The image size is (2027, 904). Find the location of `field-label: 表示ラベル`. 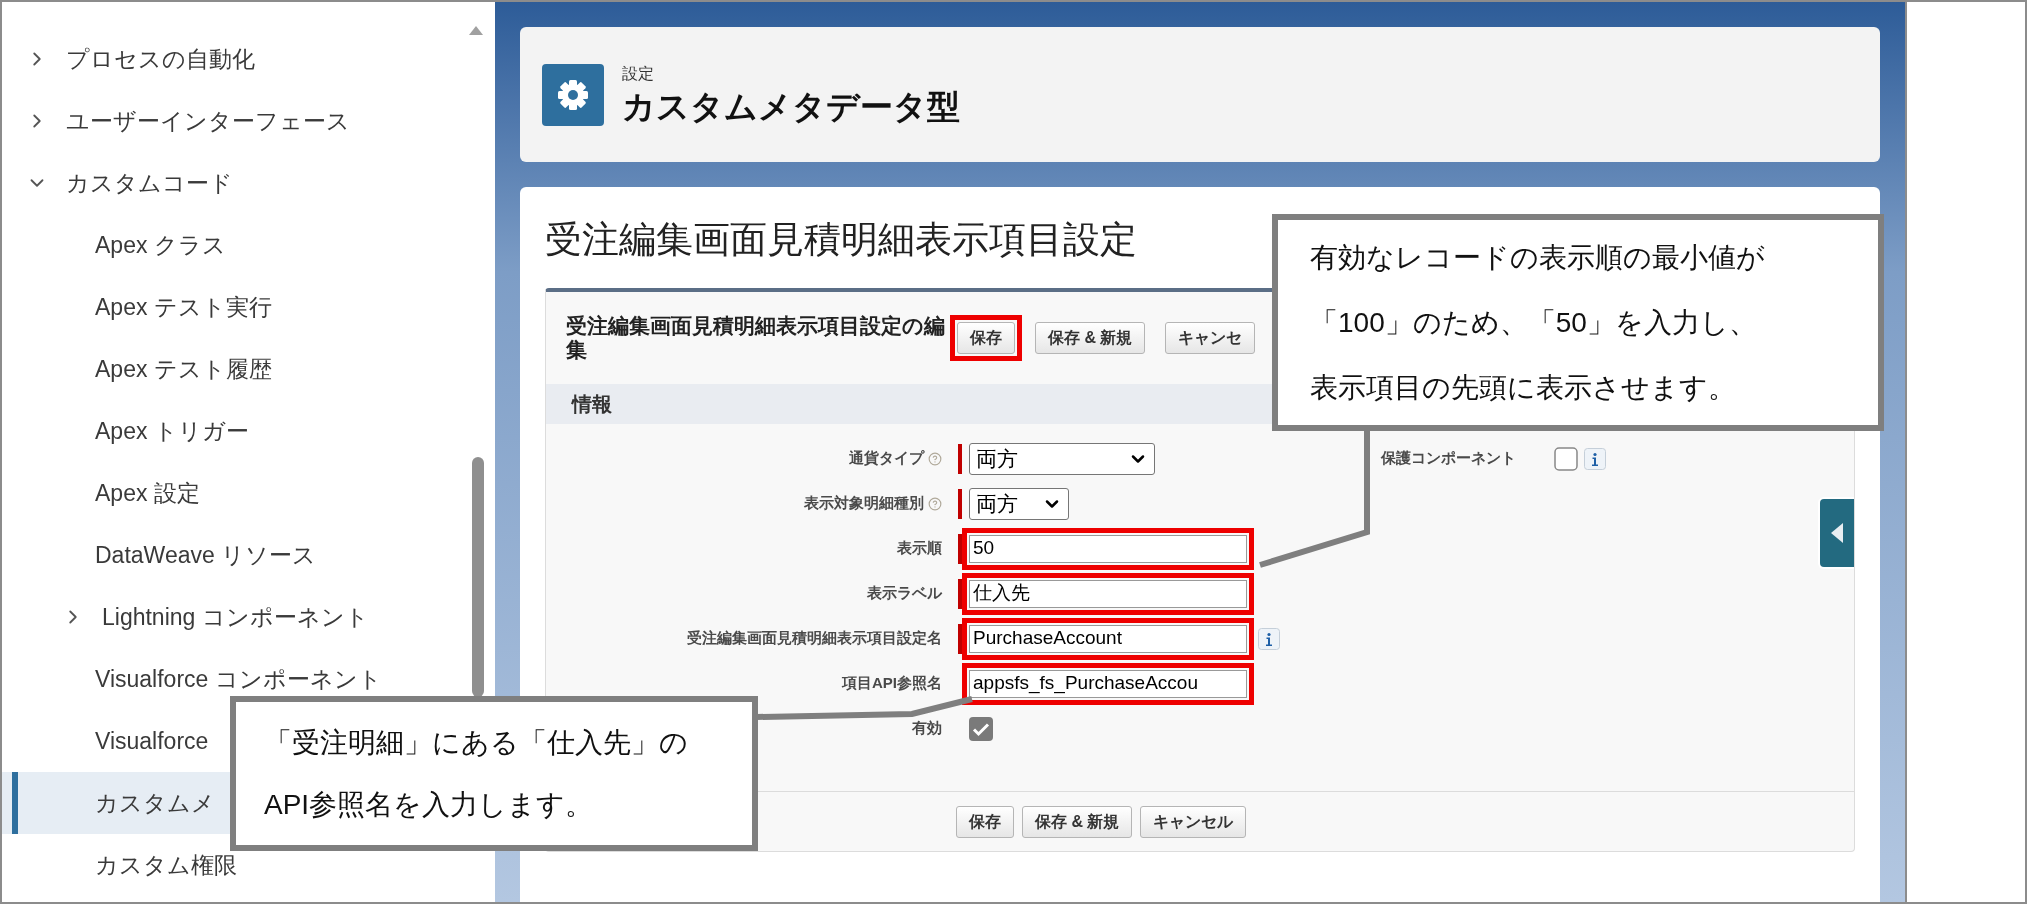

field-label: 表示ラベル is located at coordinates (904, 593).